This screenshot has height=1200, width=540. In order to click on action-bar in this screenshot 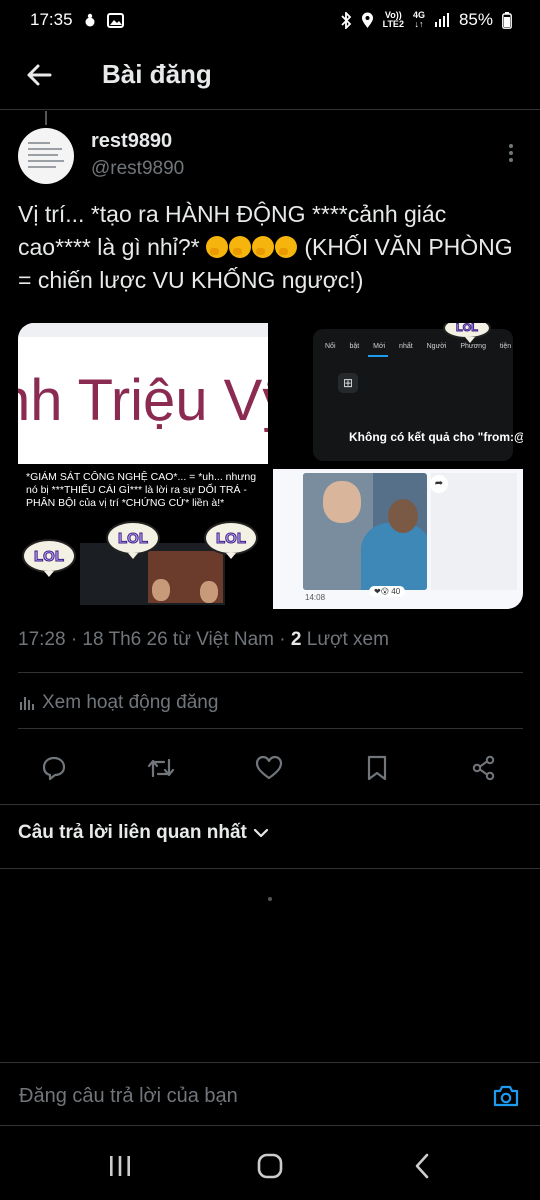, I will do `click(270, 768)`.